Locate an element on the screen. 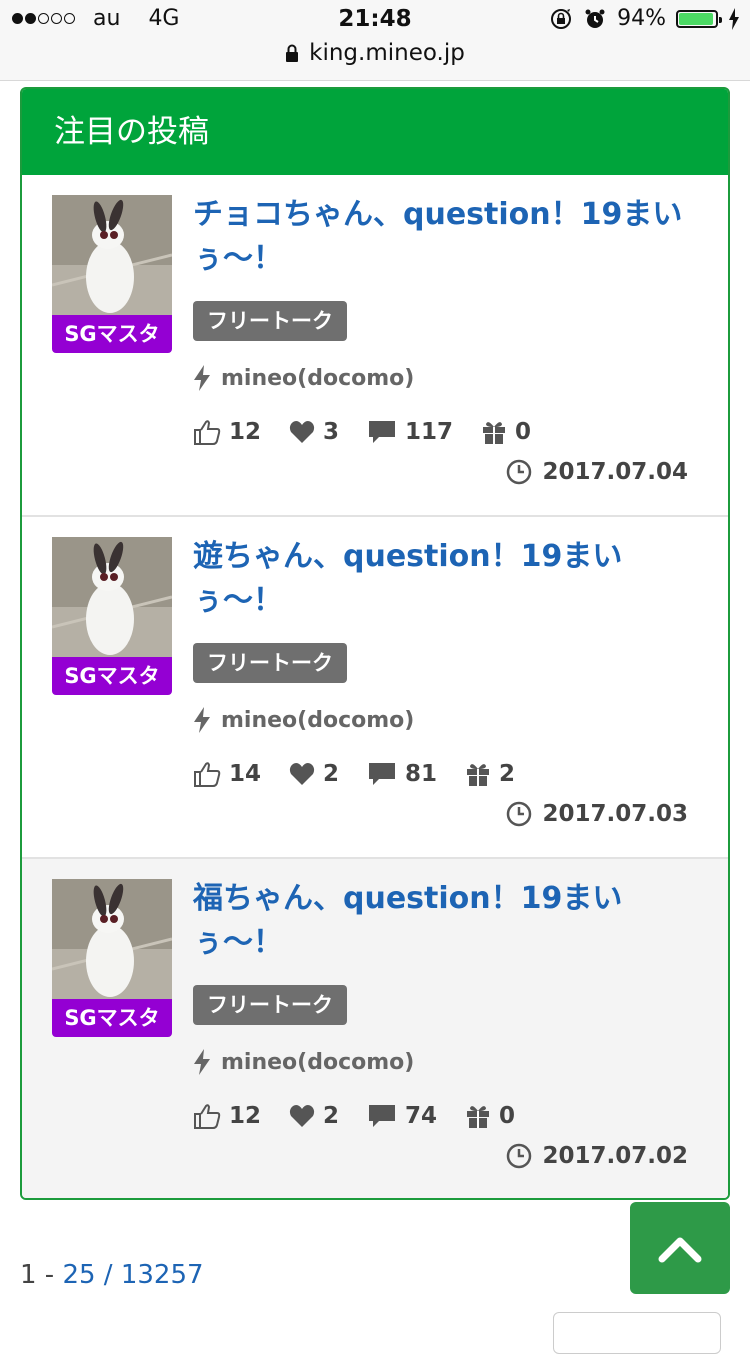 The image size is (750, 1354). comment-count: 74 is located at coordinates (421, 1116).